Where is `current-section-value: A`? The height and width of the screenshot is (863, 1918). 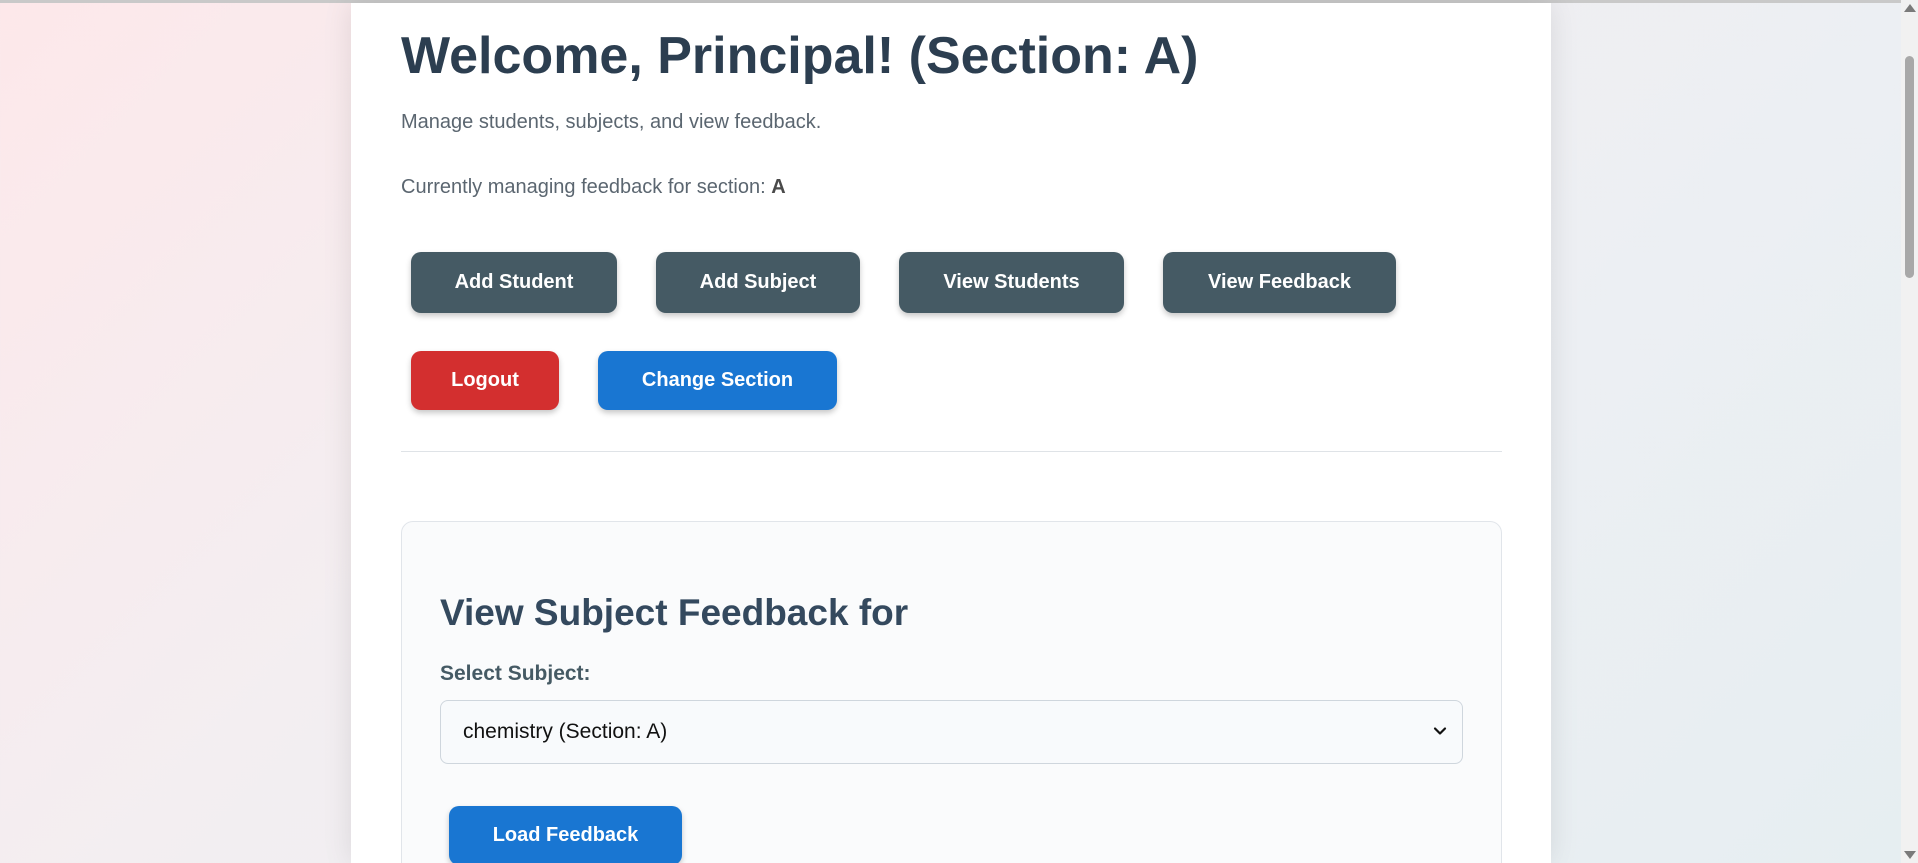
current-section-value: A is located at coordinates (778, 187).